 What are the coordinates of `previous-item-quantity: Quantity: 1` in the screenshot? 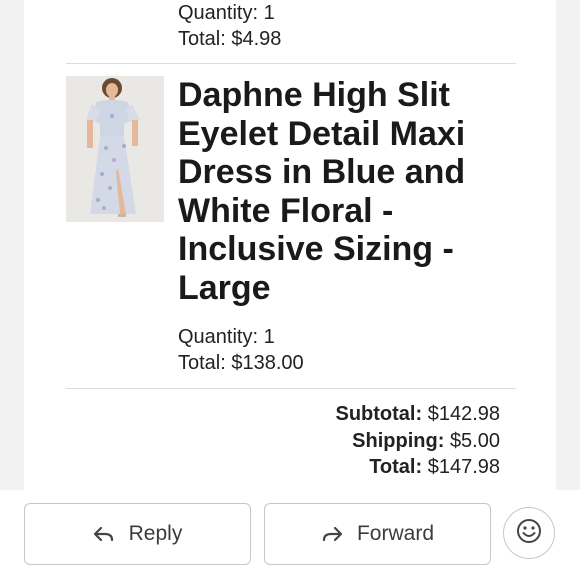 It's located at (226, 13).